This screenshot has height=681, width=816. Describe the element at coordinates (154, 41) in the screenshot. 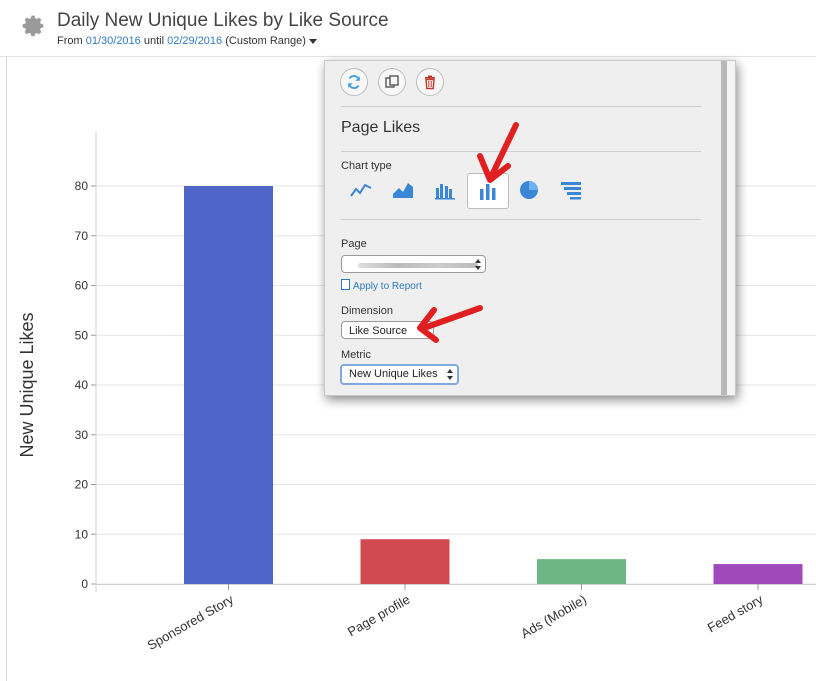

I see `until-label: until` at that location.